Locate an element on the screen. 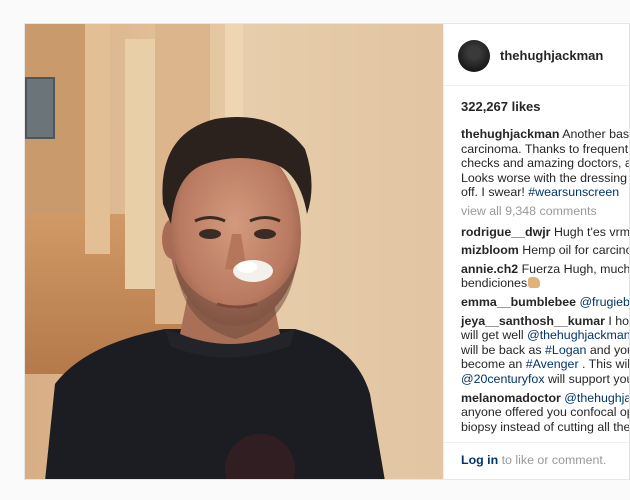 The image size is (630, 500). comment-item: mizbloom Hemp oil for carcinoma is located at coordinates (545, 250).